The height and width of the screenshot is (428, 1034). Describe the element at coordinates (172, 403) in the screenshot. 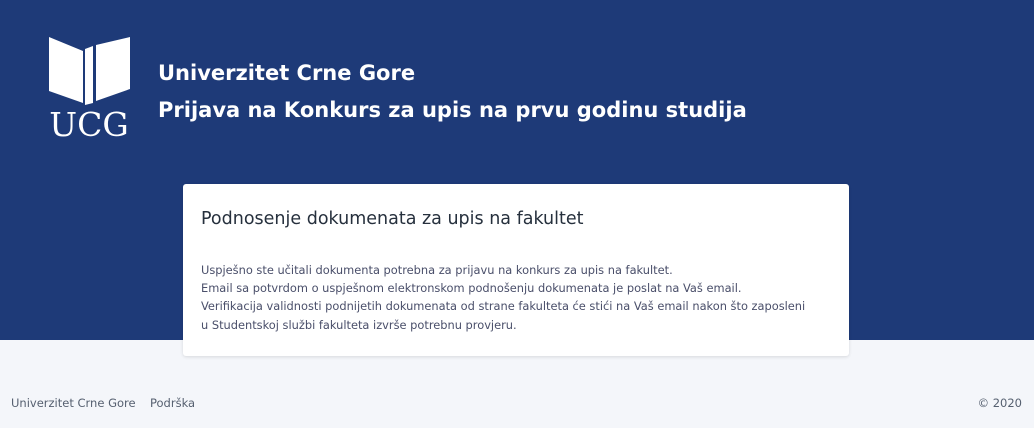

I see `footer-support-link: Podrška` at that location.